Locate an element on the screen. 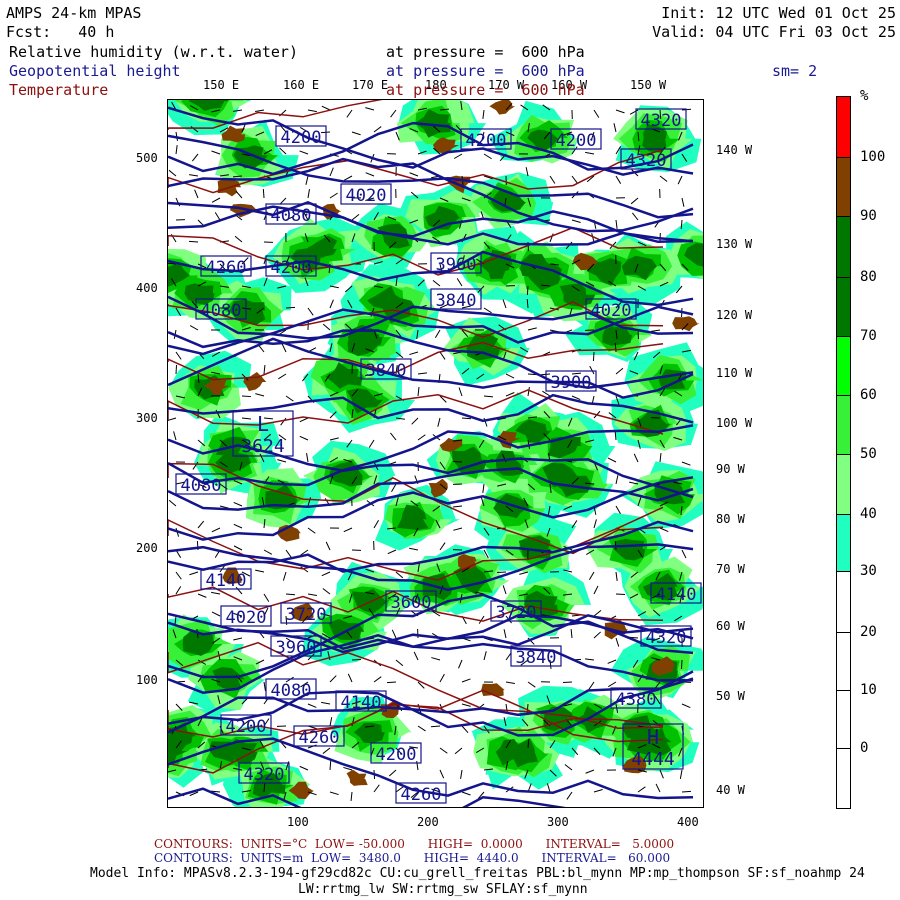  contour-label: 4080 is located at coordinates (291, 216).